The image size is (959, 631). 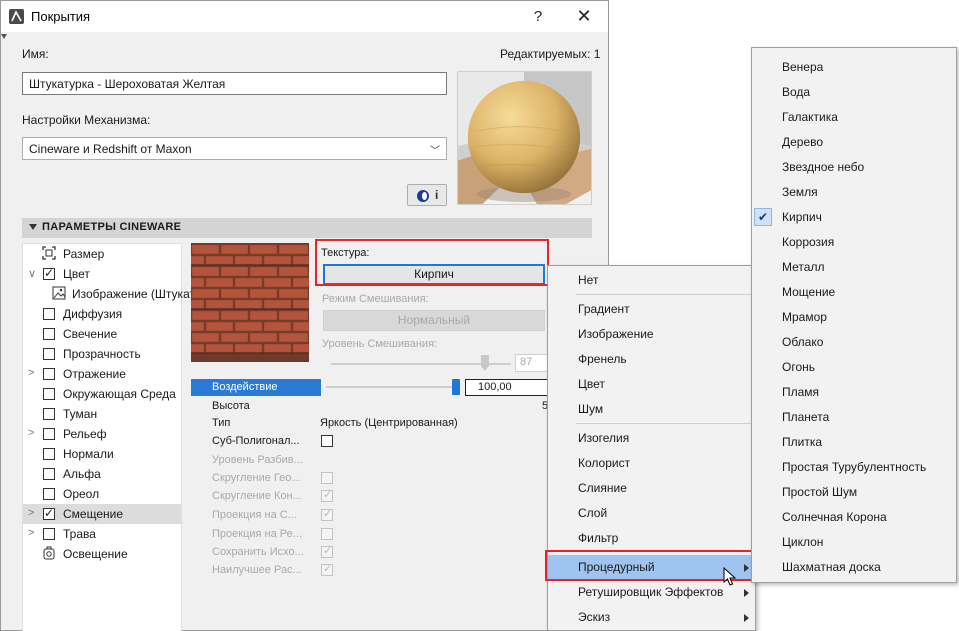 What do you see at coordinates (102, 274) in the screenshot?
I see `channel-color: ∨ Цвет` at bounding box center [102, 274].